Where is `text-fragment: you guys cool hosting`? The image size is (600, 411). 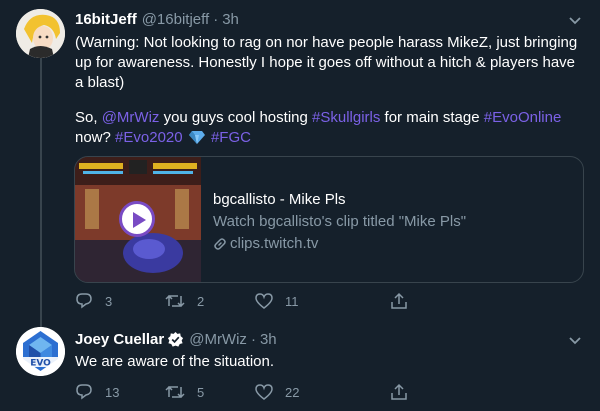
text-fragment: you guys cool hosting is located at coordinates (235, 117).